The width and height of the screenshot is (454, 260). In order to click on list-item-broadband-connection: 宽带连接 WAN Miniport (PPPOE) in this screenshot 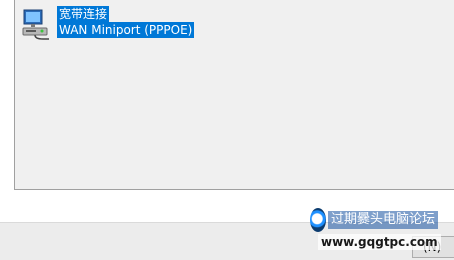, I will do `click(108, 24)`.